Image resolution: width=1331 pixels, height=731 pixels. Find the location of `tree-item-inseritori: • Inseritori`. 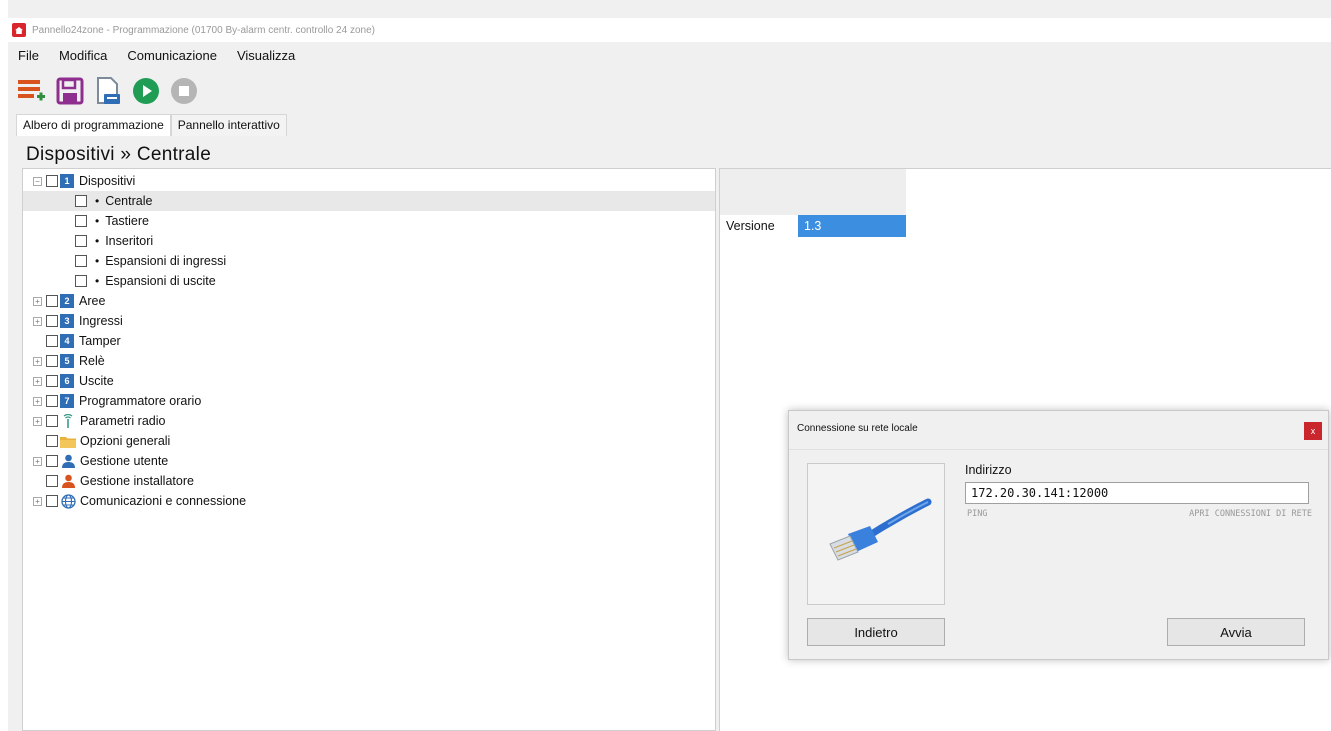

tree-item-inseritori: • Inseritori is located at coordinates (114, 241).